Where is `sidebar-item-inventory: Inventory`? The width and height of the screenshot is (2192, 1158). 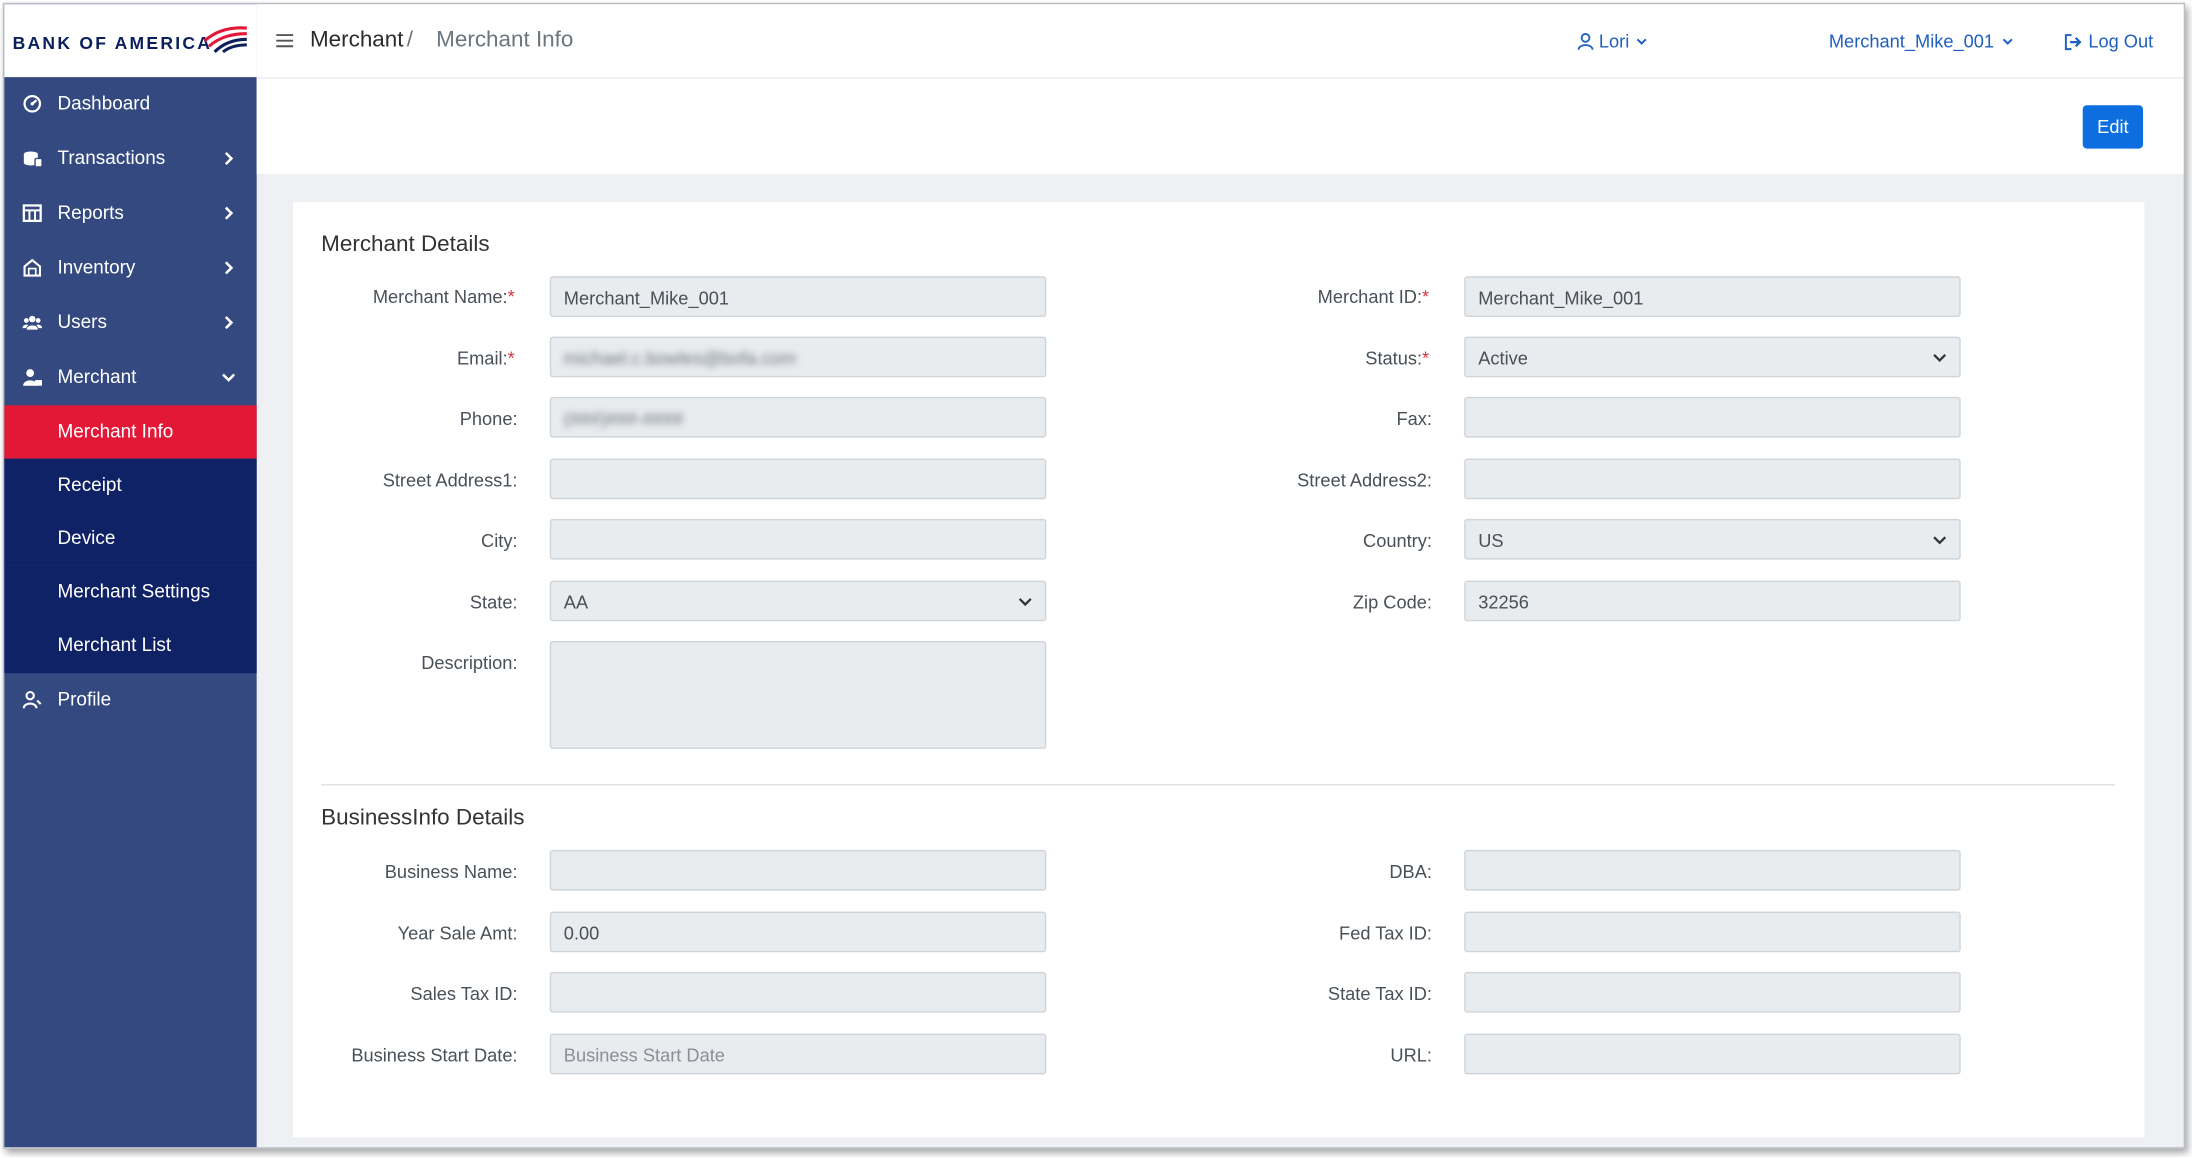 sidebar-item-inventory: Inventory is located at coordinates (130, 268).